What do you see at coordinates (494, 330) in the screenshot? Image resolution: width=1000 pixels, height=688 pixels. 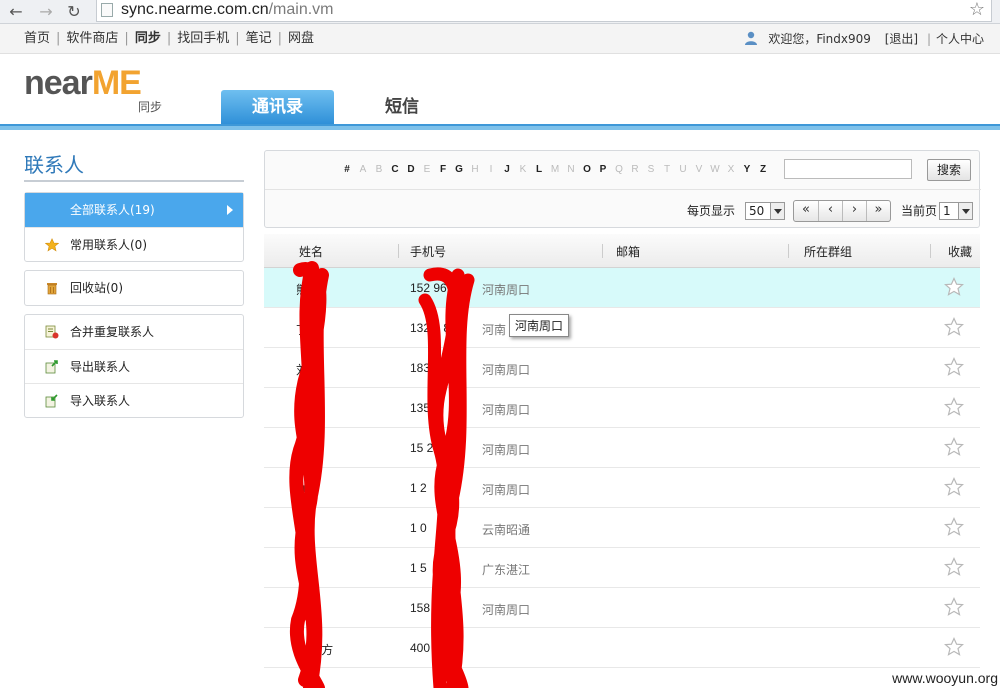 I see `contact-location: 河南` at bounding box center [494, 330].